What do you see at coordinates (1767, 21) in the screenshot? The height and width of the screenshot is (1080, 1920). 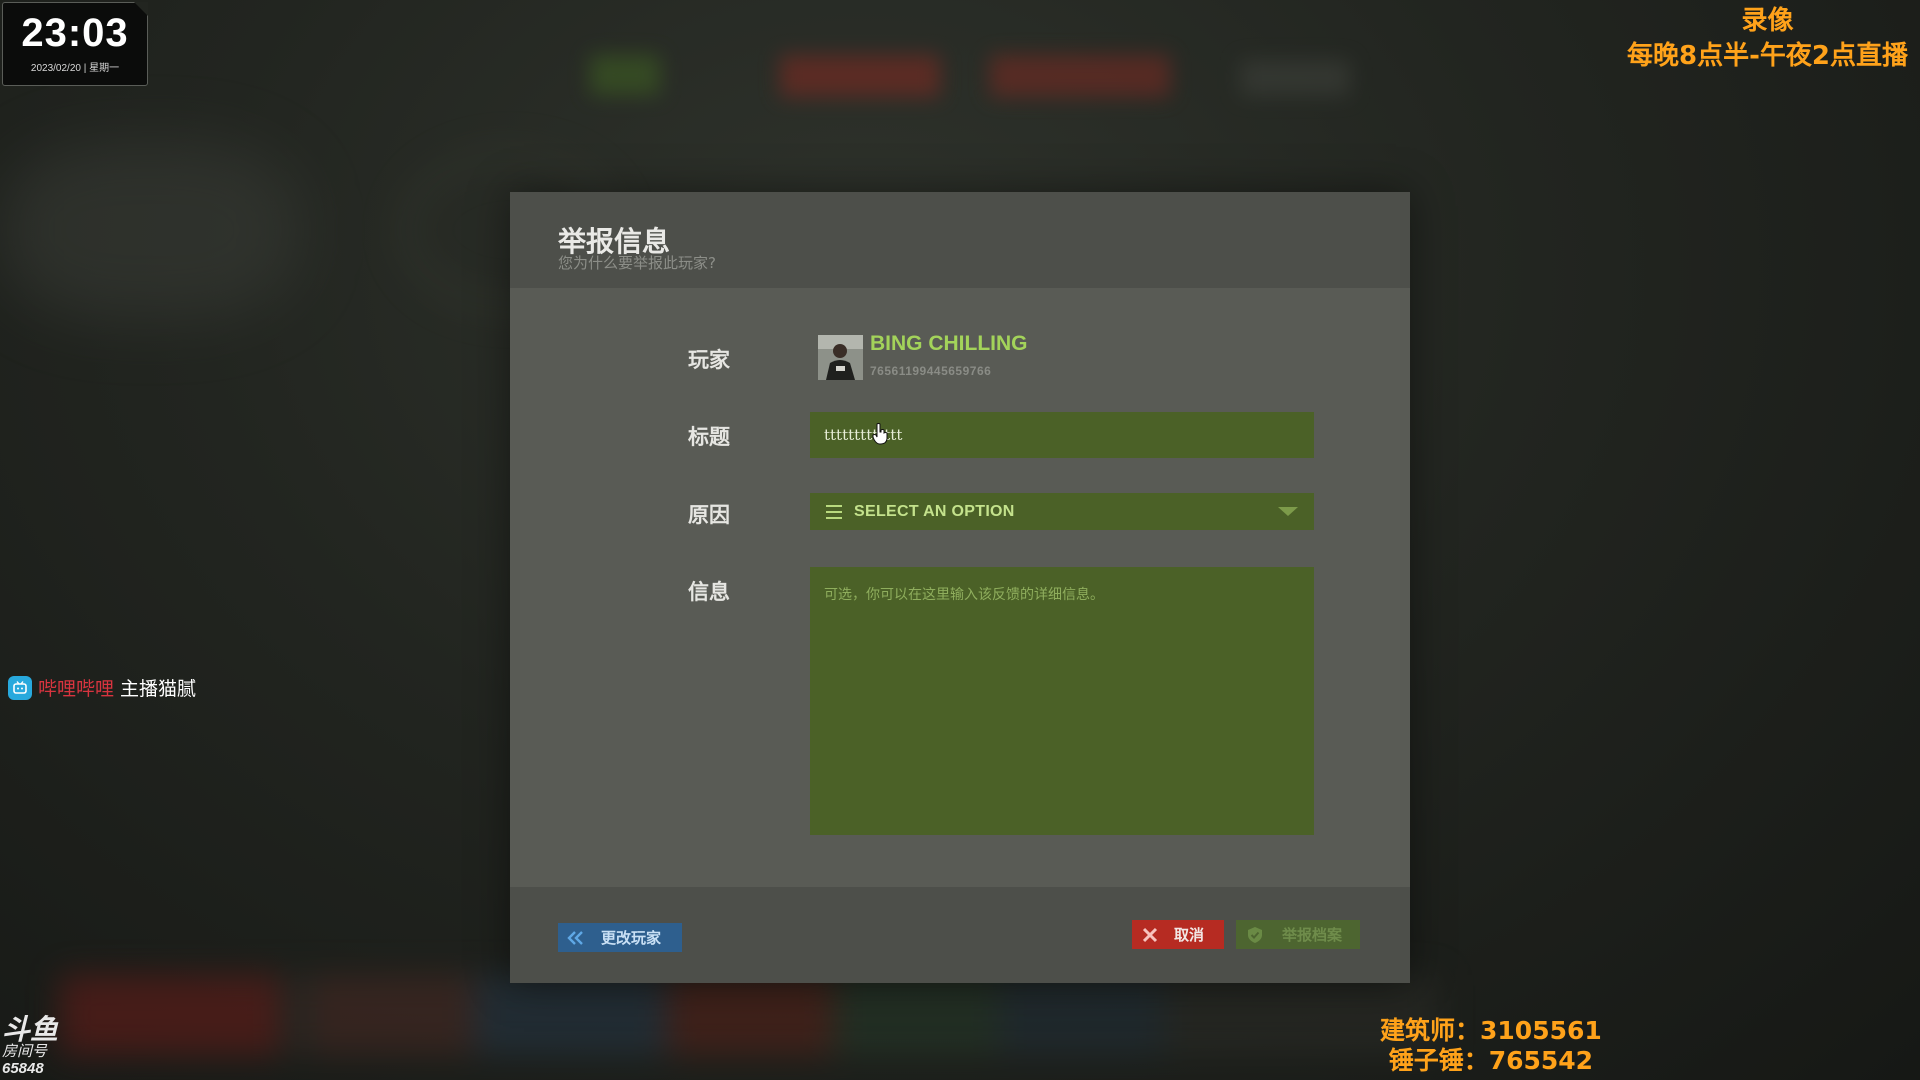 I see `recording-label: 录像` at bounding box center [1767, 21].